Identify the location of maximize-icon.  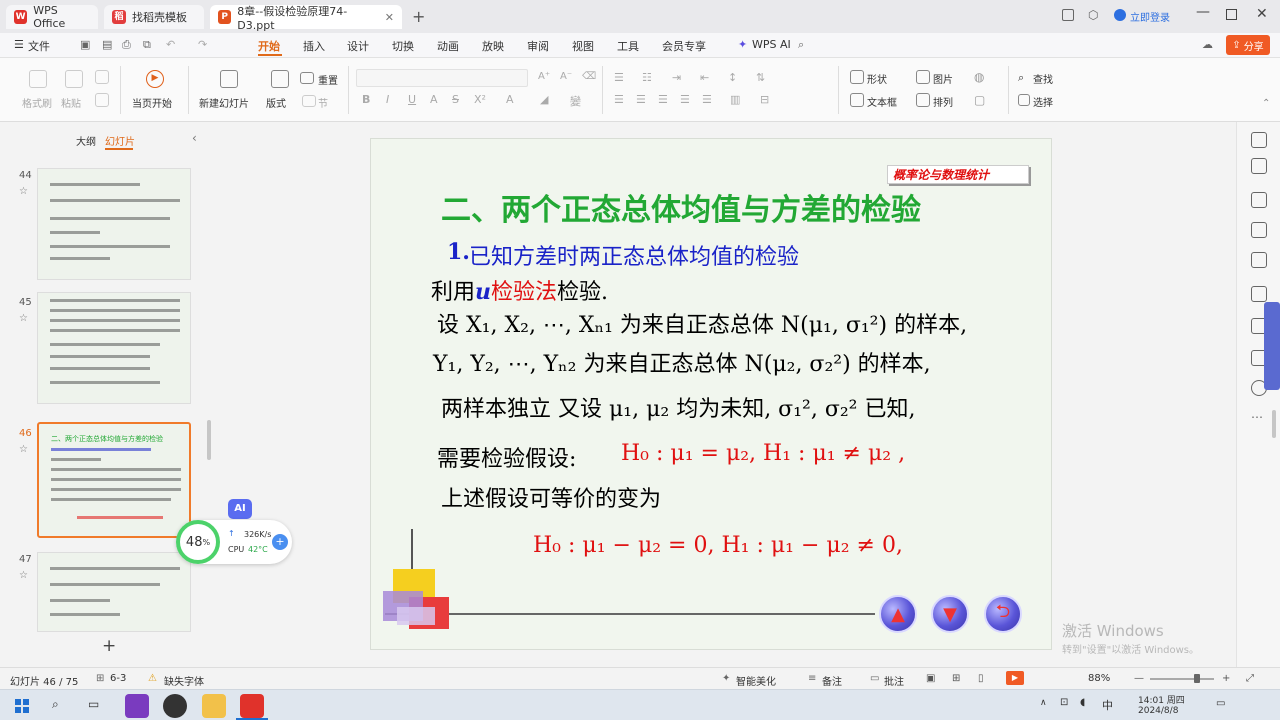
(1231, 14).